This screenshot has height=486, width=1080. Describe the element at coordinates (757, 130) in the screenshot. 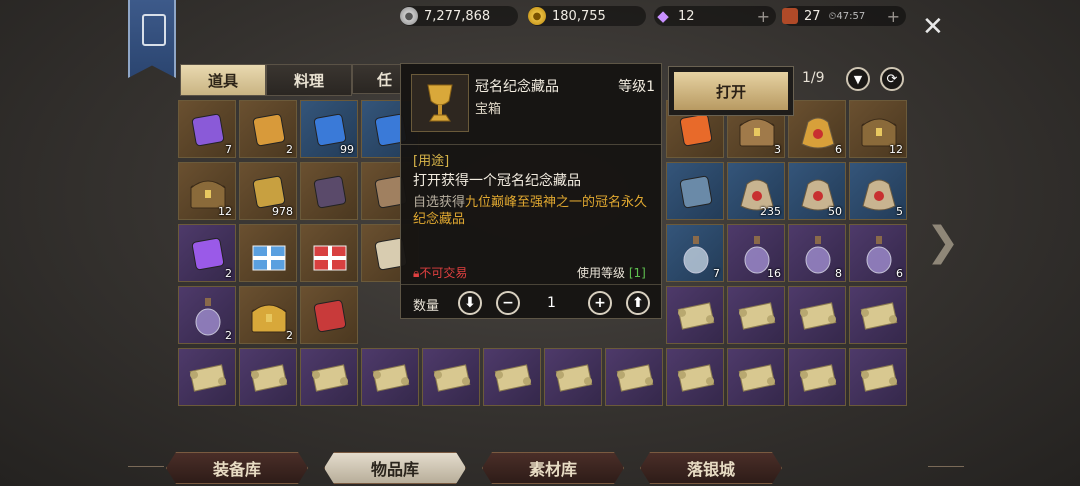

I see `wooden-chest-icon` at that location.